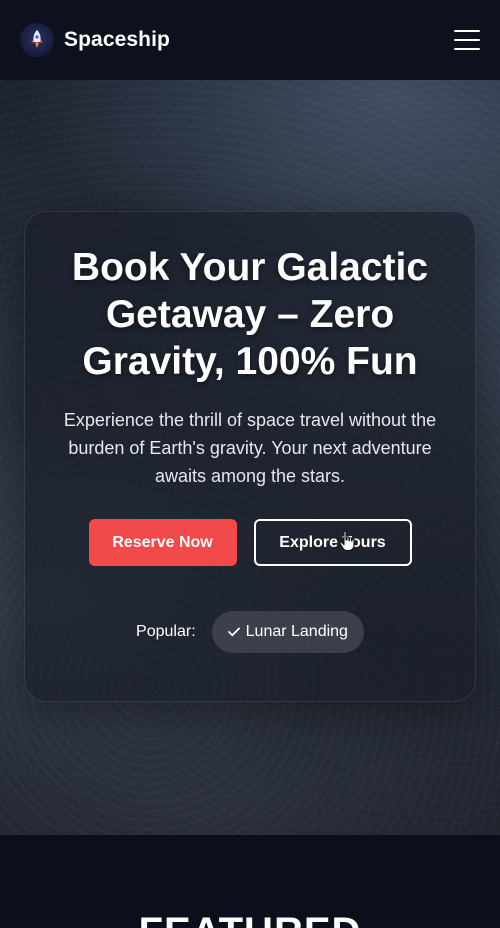 Image resolution: width=500 pixels, height=928 pixels. What do you see at coordinates (467, 40) in the screenshot?
I see `hamburger-menu-icon` at bounding box center [467, 40].